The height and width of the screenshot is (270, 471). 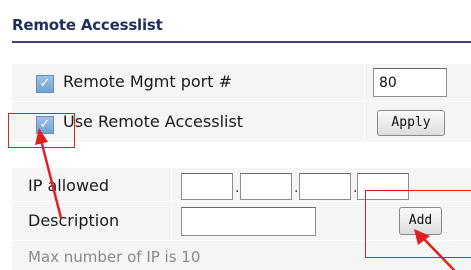 What do you see at coordinates (51, 179) in the screenshot?
I see `arrow-line-checkbox` at bounding box center [51, 179].